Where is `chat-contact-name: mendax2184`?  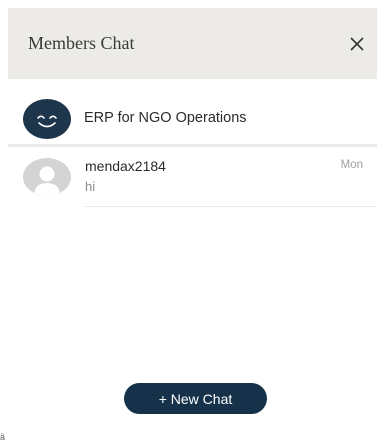
chat-contact-name: mendax2184 is located at coordinates (125, 166).